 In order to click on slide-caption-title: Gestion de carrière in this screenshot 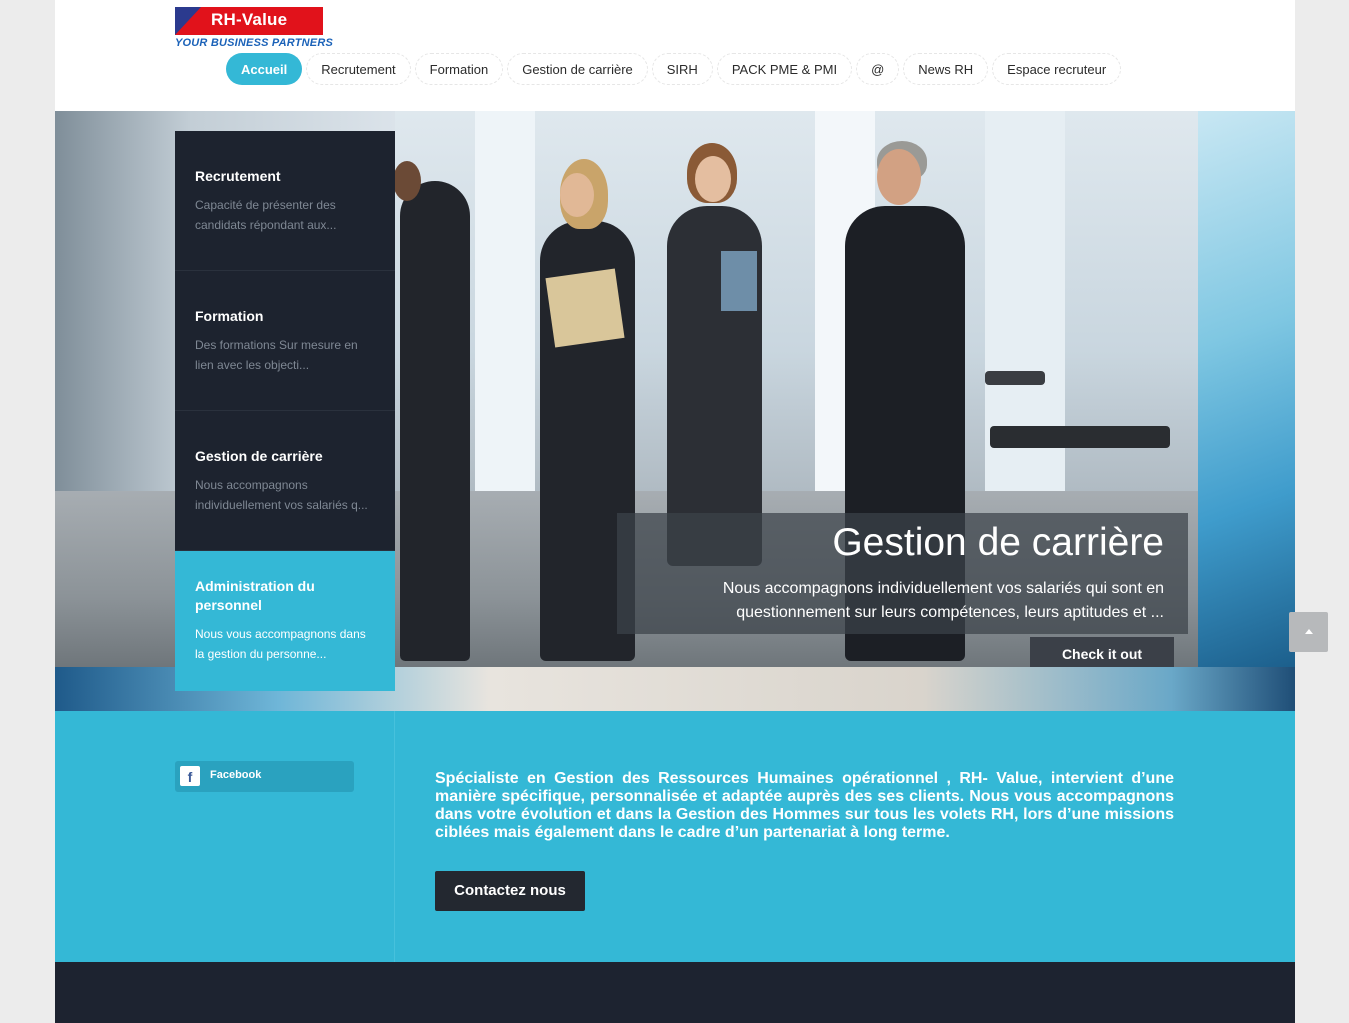, I will do `click(998, 542)`.